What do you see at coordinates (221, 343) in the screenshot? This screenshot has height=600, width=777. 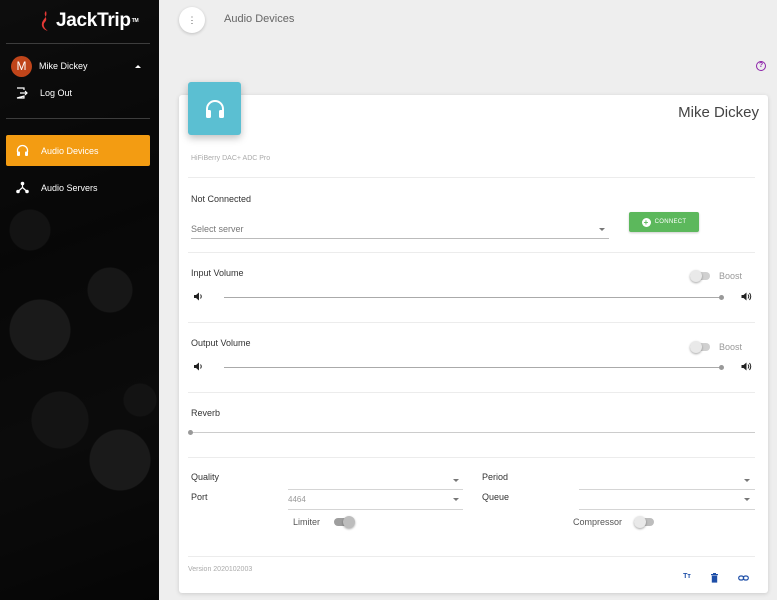 I see `output-volume-label: Output Volume` at bounding box center [221, 343].